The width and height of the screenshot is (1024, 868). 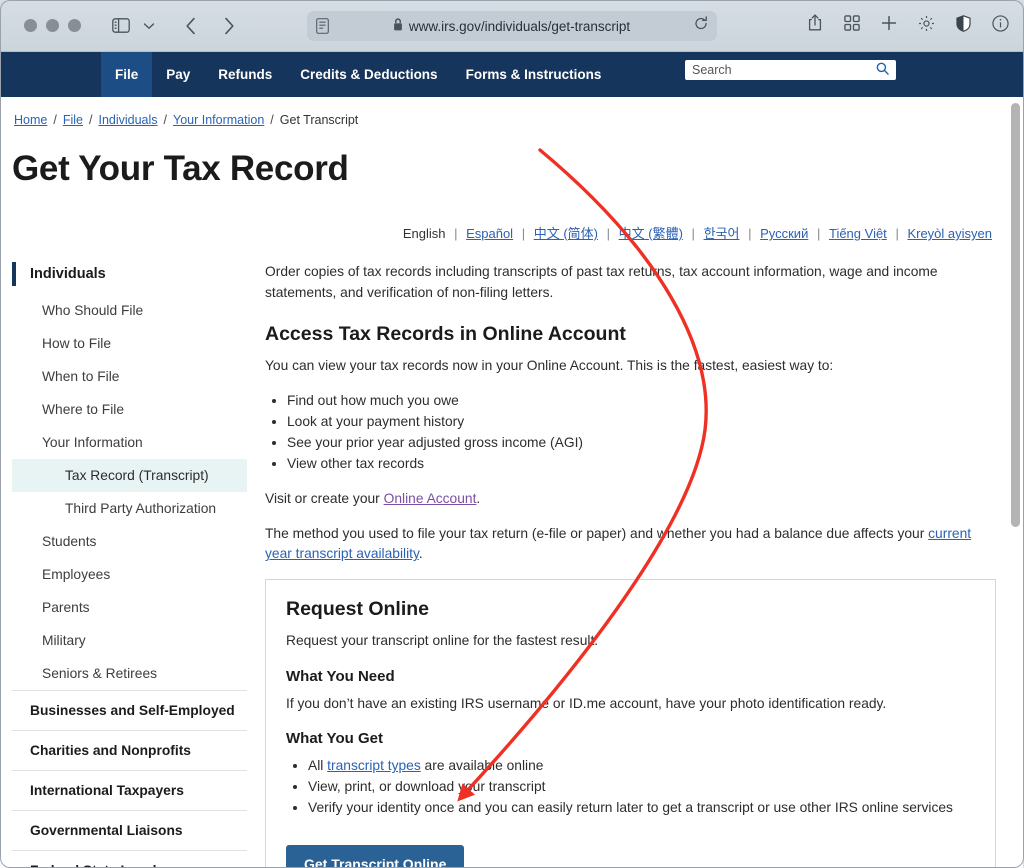 I want to click on search-input, so click(x=784, y=70).